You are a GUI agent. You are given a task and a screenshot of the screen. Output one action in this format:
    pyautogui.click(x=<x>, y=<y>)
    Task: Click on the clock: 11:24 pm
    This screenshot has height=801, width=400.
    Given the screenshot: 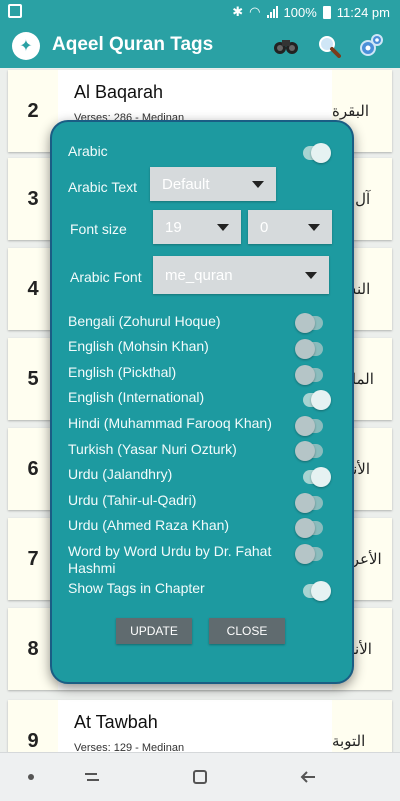 What is the action you would take?
    pyautogui.click(x=363, y=12)
    